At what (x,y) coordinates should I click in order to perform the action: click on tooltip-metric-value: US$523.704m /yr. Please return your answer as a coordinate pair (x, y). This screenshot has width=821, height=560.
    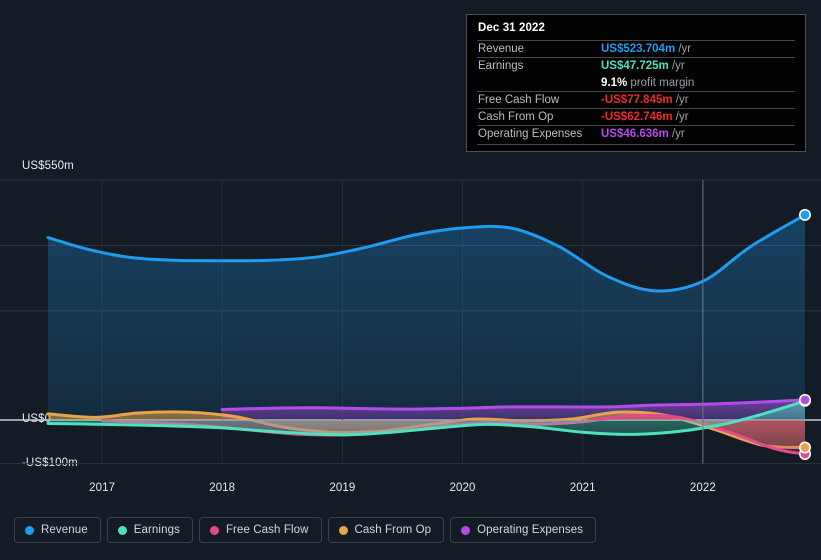
    Looking at the image, I should click on (646, 49).